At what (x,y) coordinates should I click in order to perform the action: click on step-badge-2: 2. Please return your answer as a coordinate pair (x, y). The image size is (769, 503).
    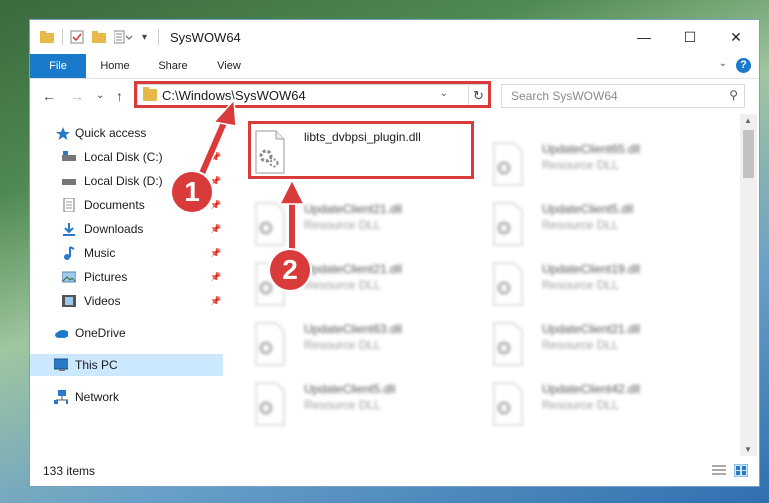
    Looking at the image, I should click on (290, 270).